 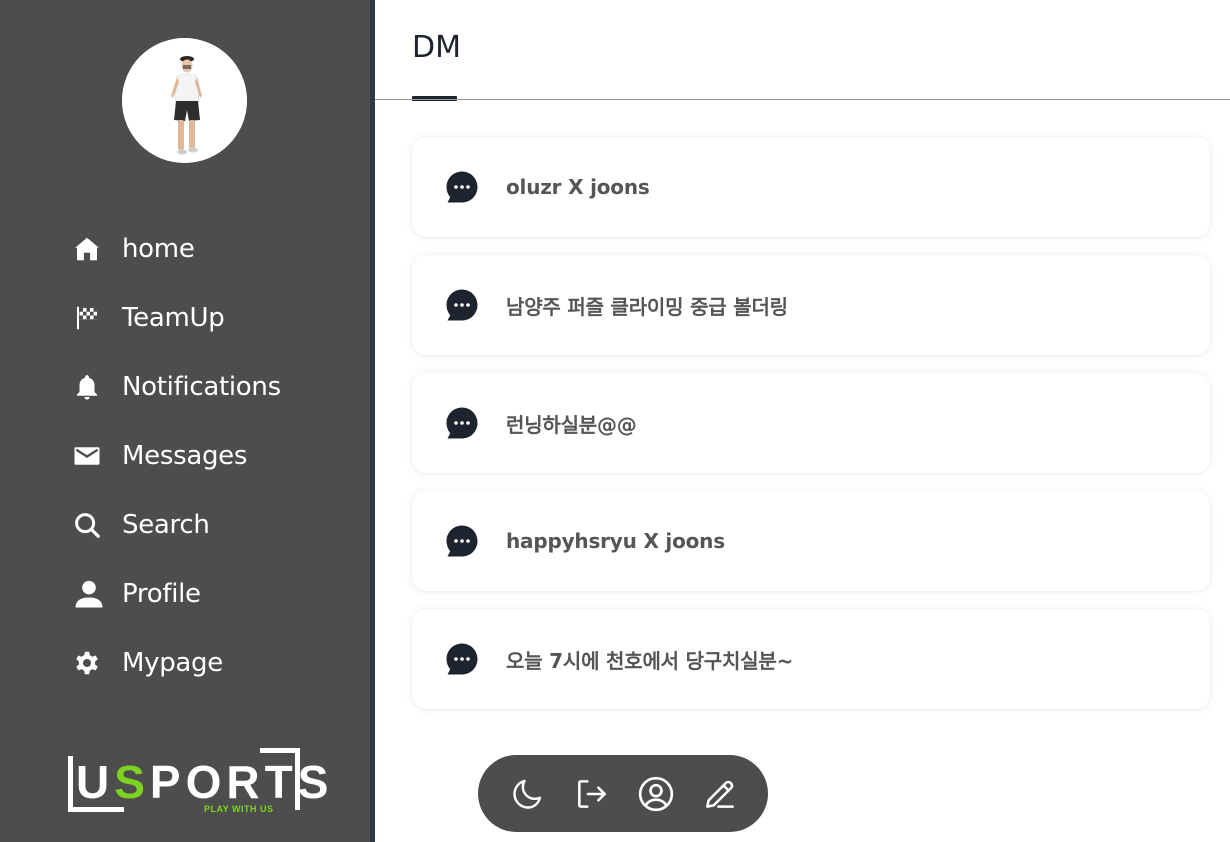 I want to click on conversation-title: 남양주 퍼즐 클라이밍 중급 볼더링, so click(x=647, y=306).